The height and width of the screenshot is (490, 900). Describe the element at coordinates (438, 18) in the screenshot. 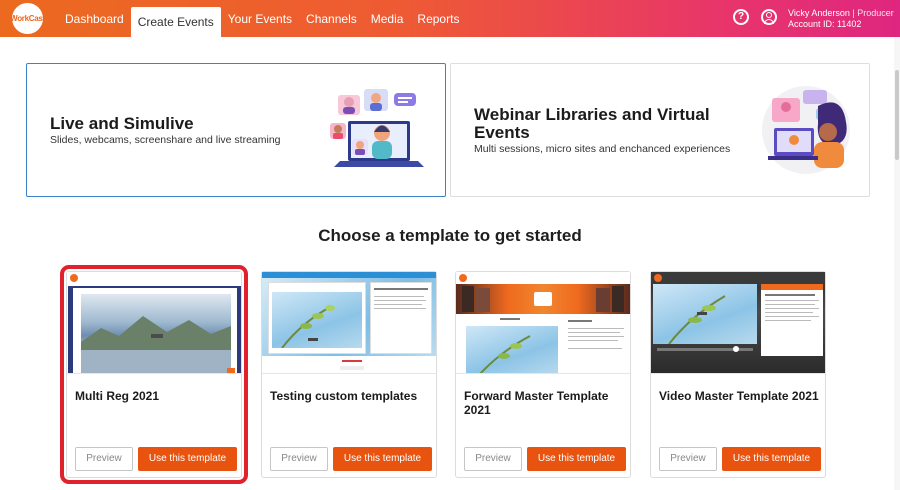

I see `nav-reports: Reports` at that location.